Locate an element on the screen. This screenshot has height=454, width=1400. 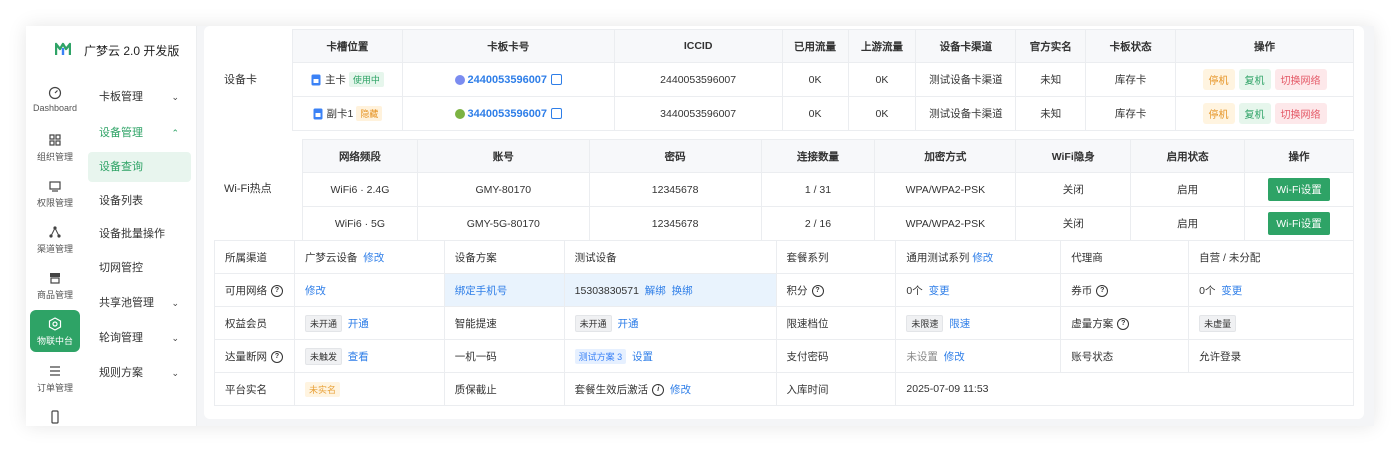
virtual-value: 未虚量 is located at coordinates (1271, 323).